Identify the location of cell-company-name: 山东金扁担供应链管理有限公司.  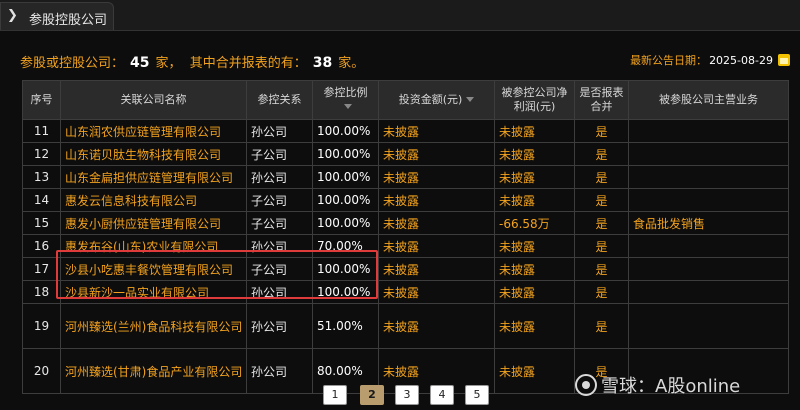
(153, 177).